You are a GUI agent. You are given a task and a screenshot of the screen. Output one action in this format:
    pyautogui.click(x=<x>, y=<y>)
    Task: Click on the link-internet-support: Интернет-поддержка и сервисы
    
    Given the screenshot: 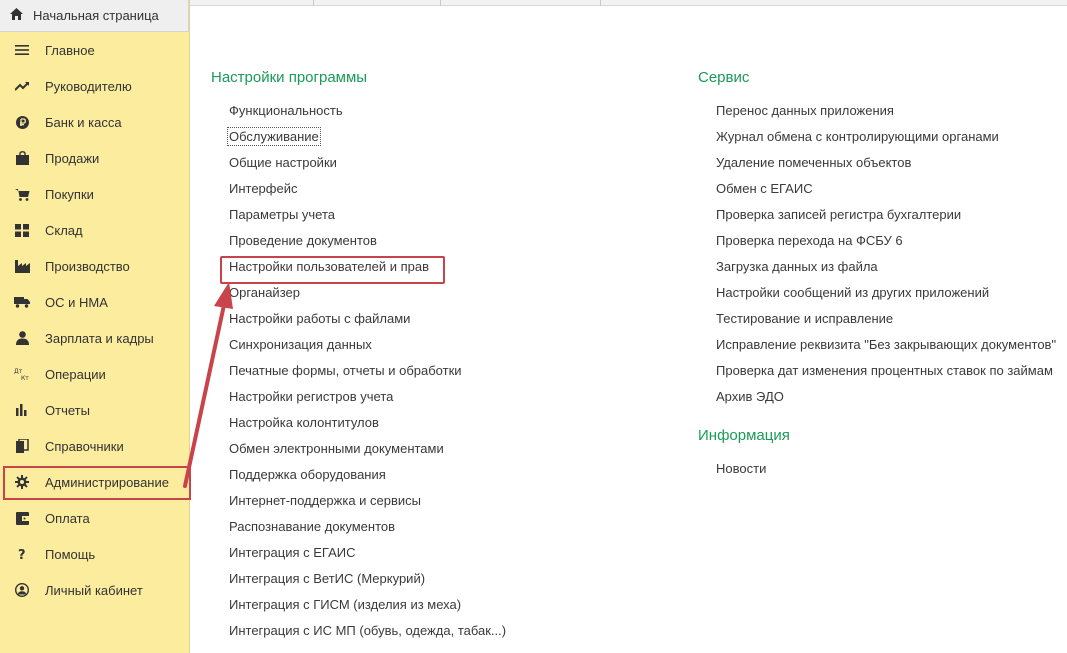 What is the action you would take?
    pyautogui.click(x=367, y=501)
    